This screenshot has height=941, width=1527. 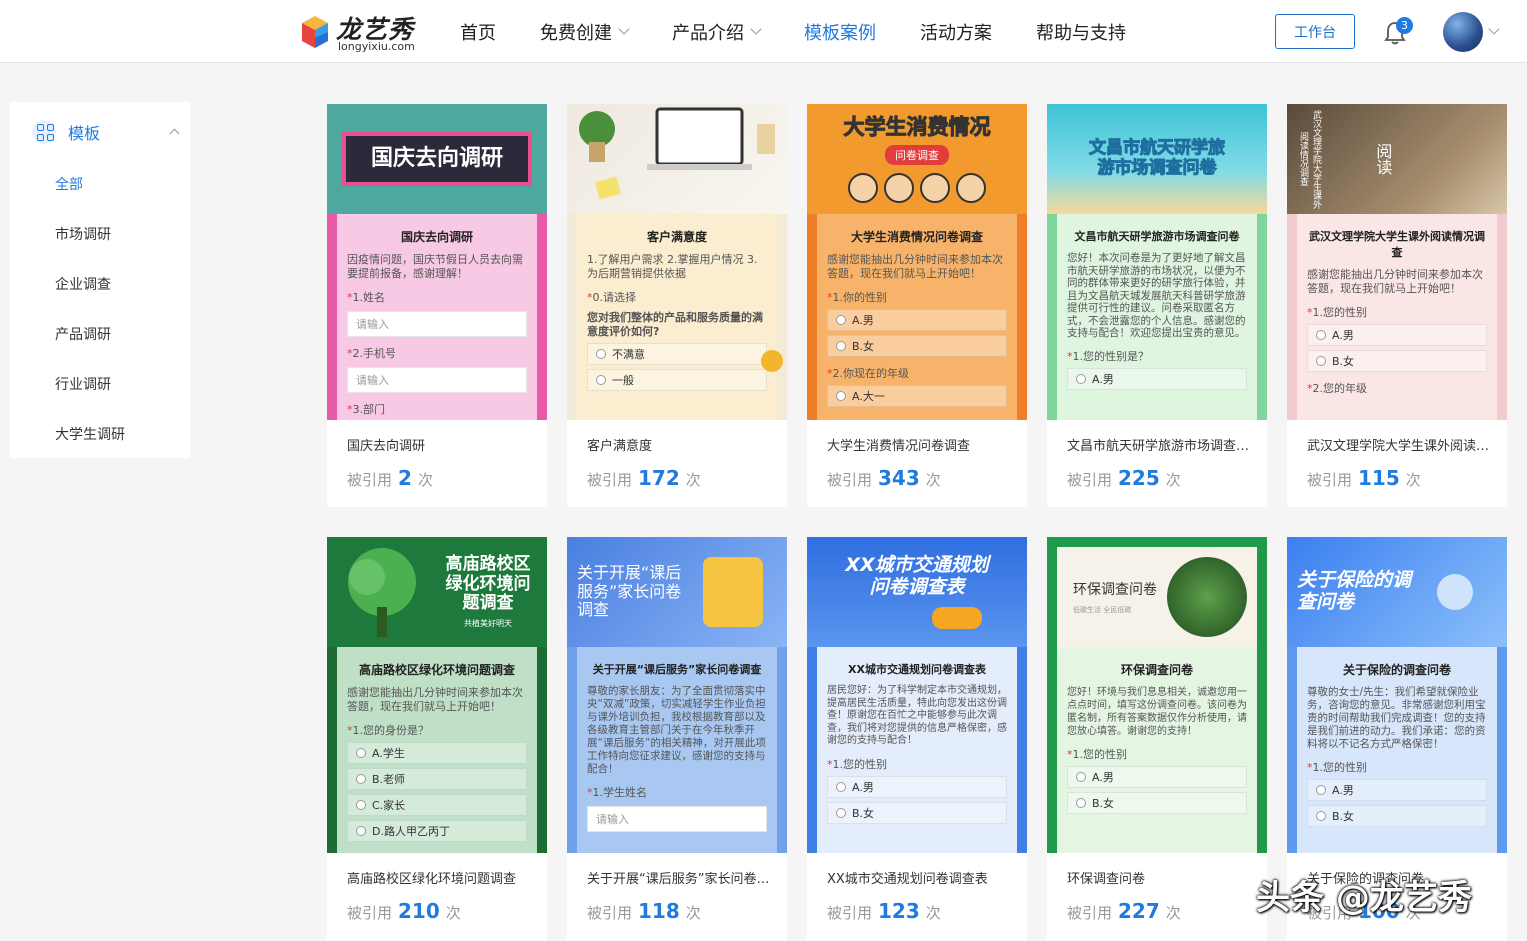 What do you see at coordinates (1397, 244) in the screenshot?
I see `survey-title: 武汉文理学院大学生课外阅读情况调查` at bounding box center [1397, 244].